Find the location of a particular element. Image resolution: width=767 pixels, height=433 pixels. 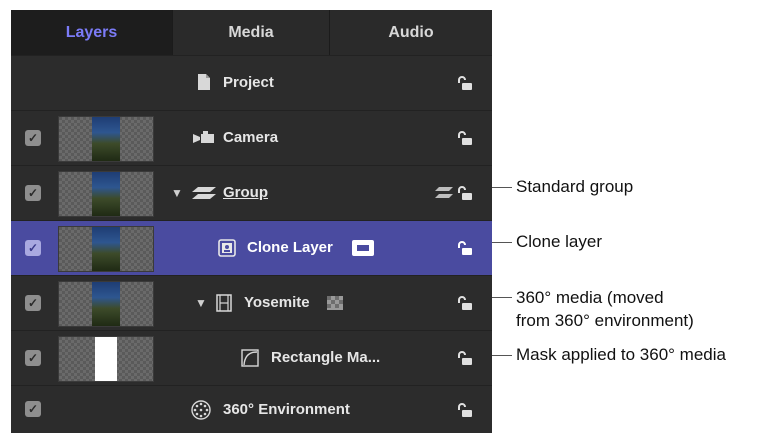

layer-row-clone-layer: ✓ Clone Layer is located at coordinates (251, 247).